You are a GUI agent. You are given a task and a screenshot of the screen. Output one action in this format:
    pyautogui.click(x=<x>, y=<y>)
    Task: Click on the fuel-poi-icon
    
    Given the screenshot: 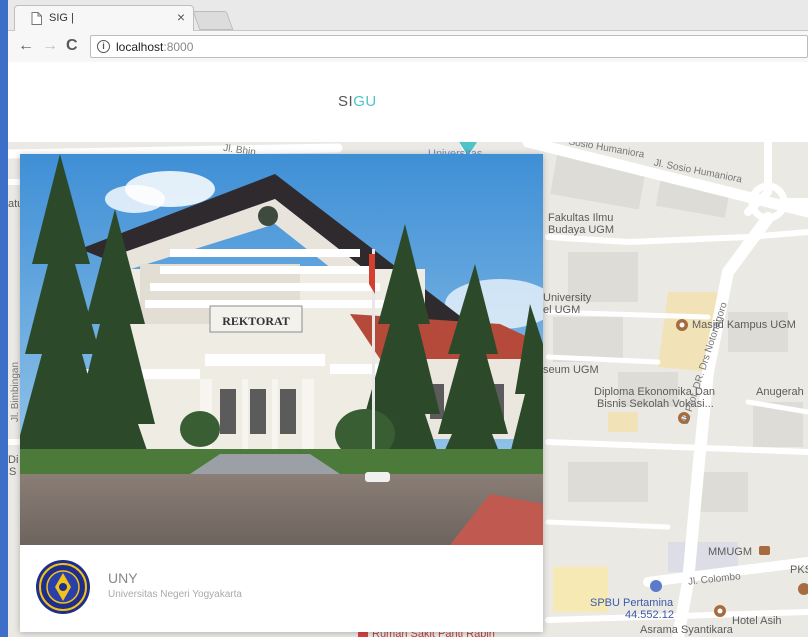 What is the action you would take?
    pyautogui.click(x=656, y=586)
    